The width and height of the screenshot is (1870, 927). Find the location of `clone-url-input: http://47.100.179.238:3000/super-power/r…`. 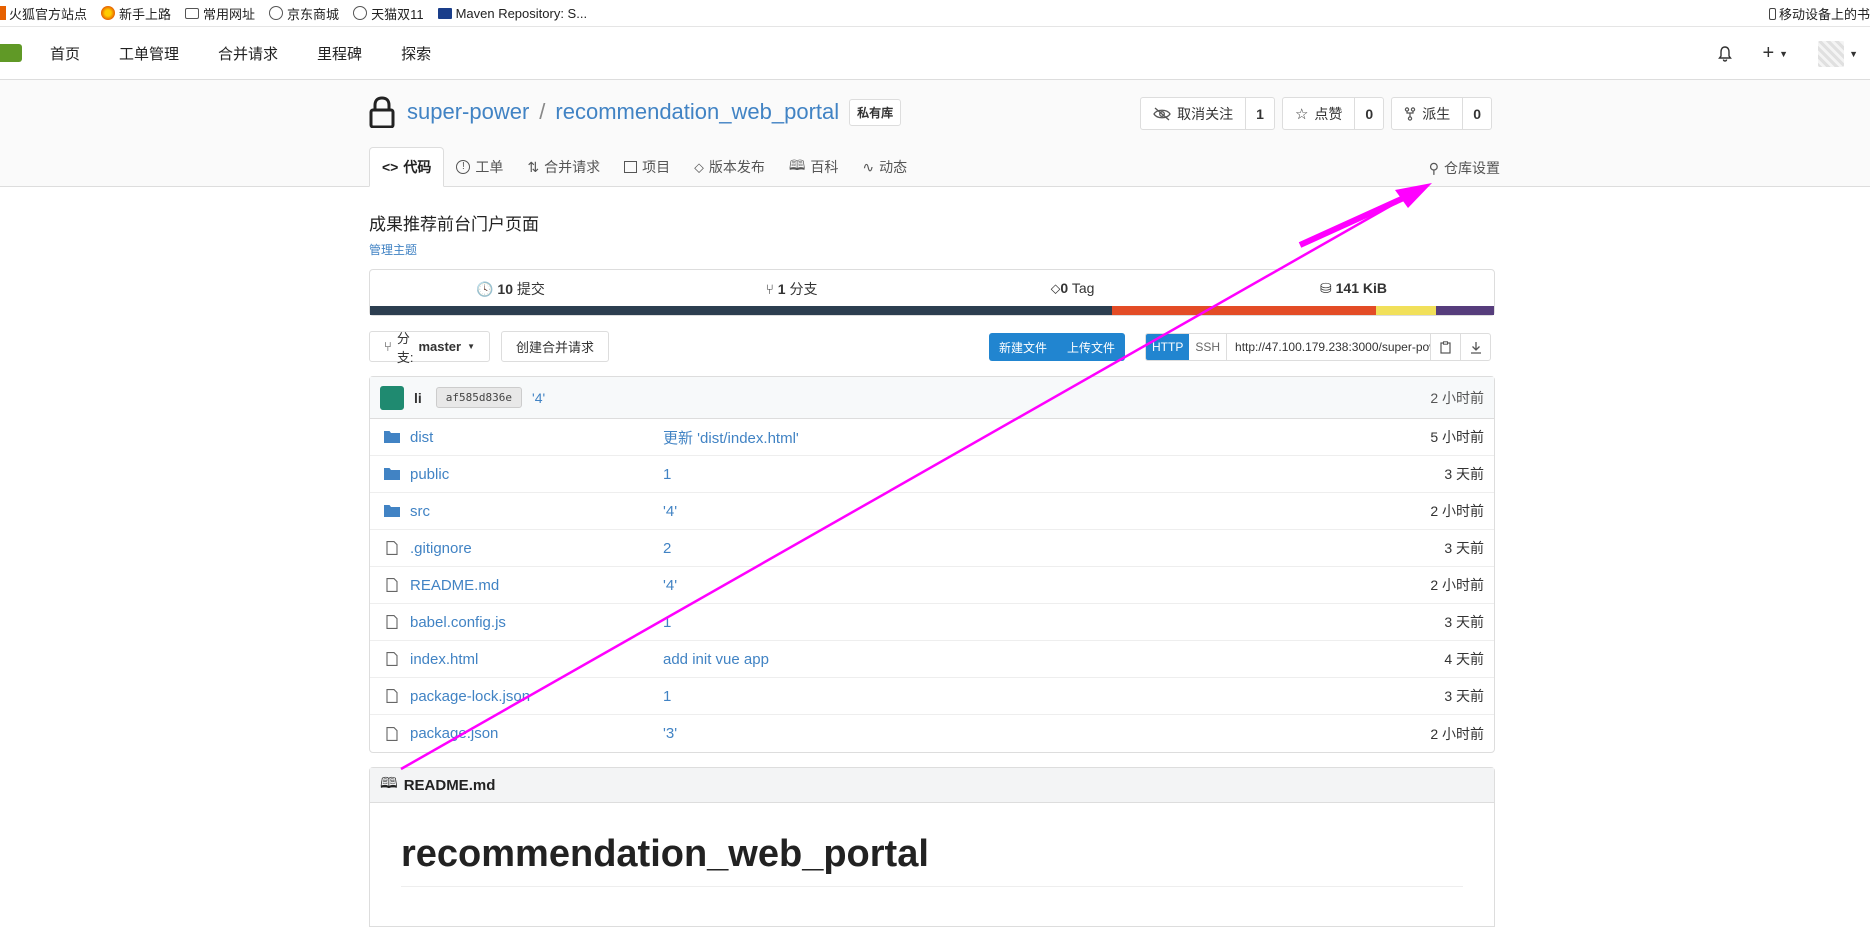

clone-url-input: http://47.100.179.238:3000/super-power/r… is located at coordinates (1328, 347).